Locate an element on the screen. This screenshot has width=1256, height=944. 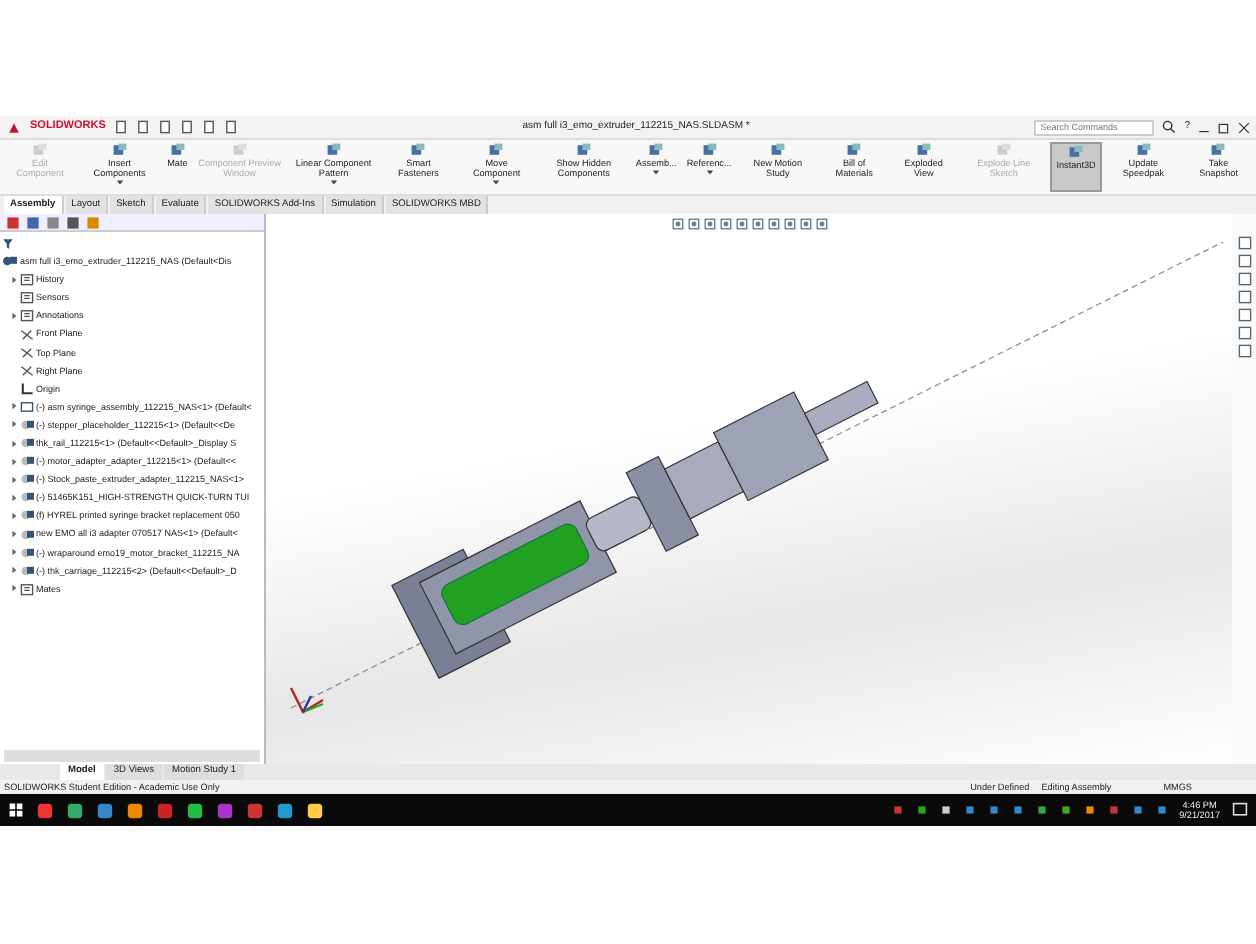
restore-icon is located at coordinates (1224, 127).